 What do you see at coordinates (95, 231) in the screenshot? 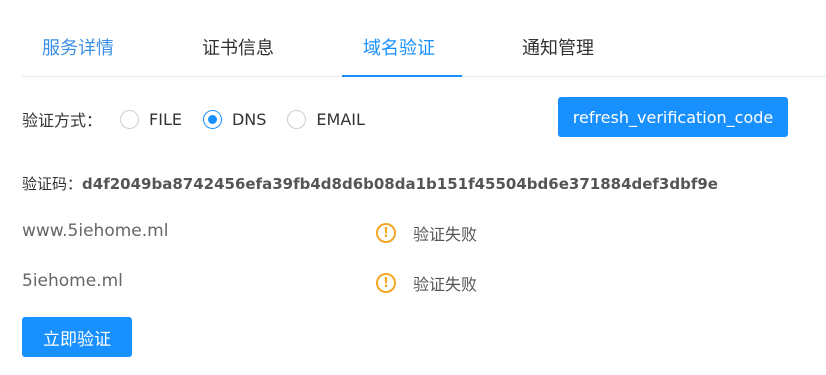
I see `domain-name: www.5iehome.ml` at bounding box center [95, 231].